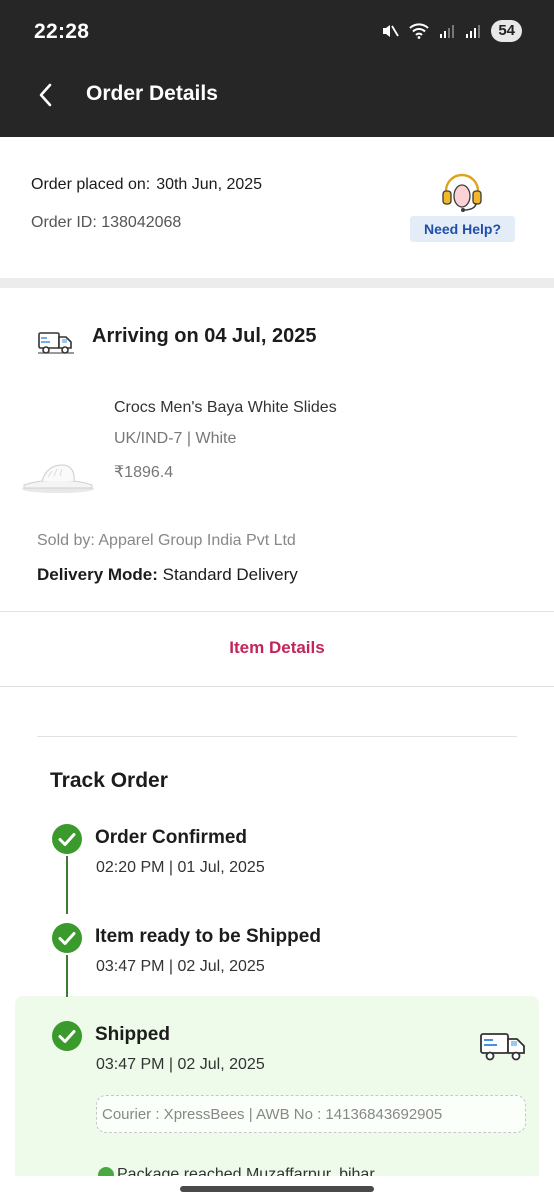  Describe the element at coordinates (208, 936) in the screenshot. I see `step-title-ready-to-ship: Item ready to be Shipped` at that location.